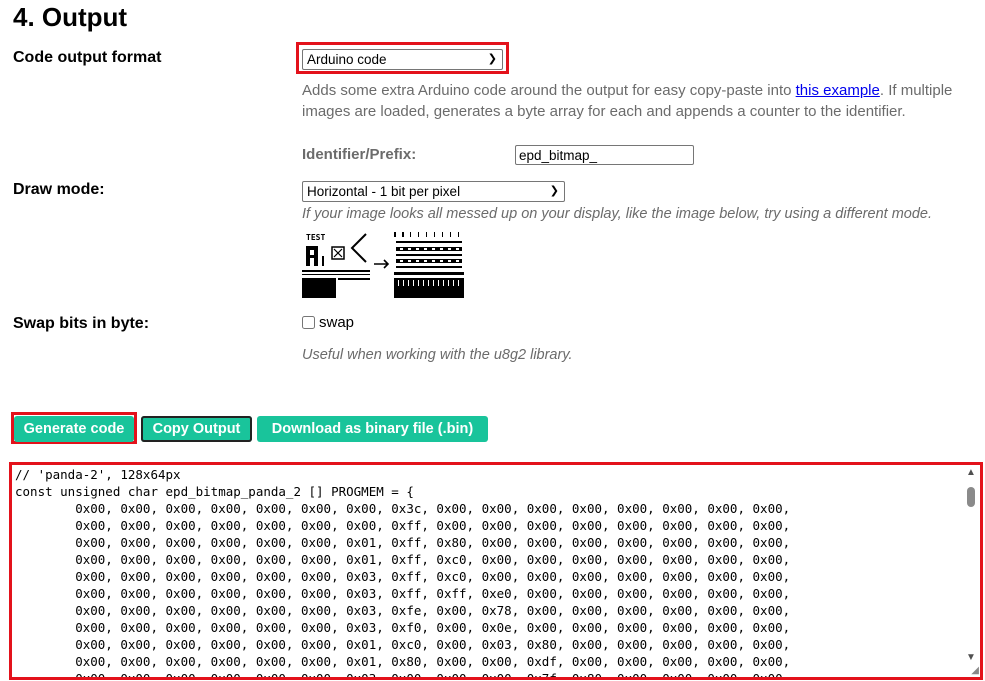 Image resolution: width=985 pixels, height=681 pixels. Describe the element at coordinates (308, 322) in the screenshot. I see `swap-checkbox` at that location.